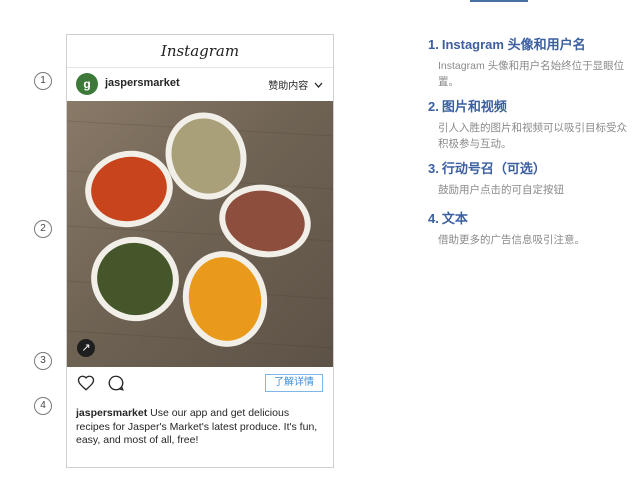 This screenshot has height=481, width=640. I want to click on marker-3: 3, so click(43, 361).